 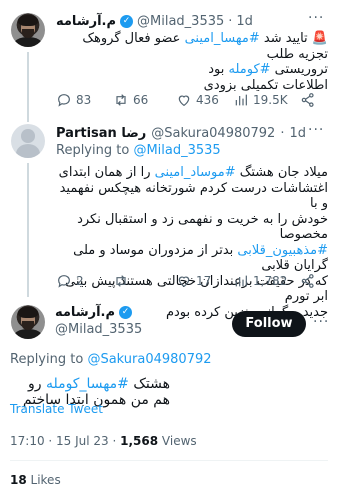 I want to click on divider, so click(x=169, y=460).